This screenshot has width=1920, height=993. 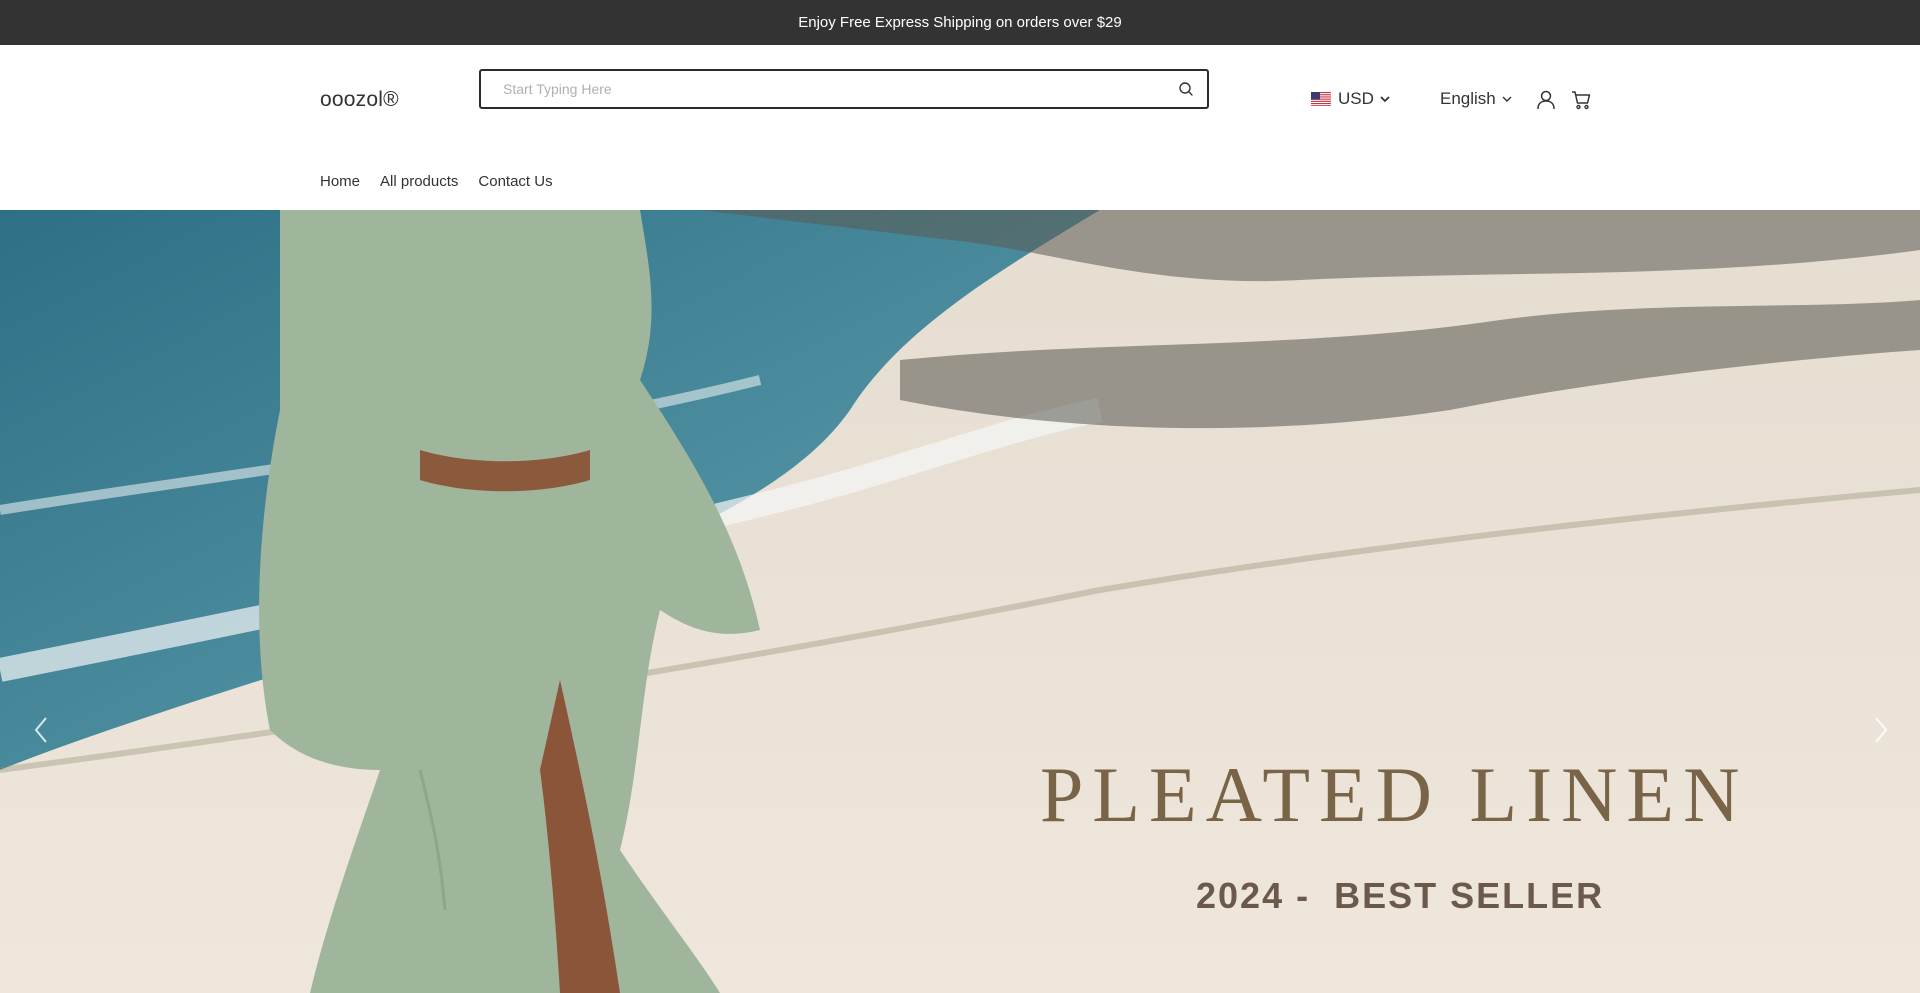 I want to click on site-logo: ooozol®, so click(x=359, y=100).